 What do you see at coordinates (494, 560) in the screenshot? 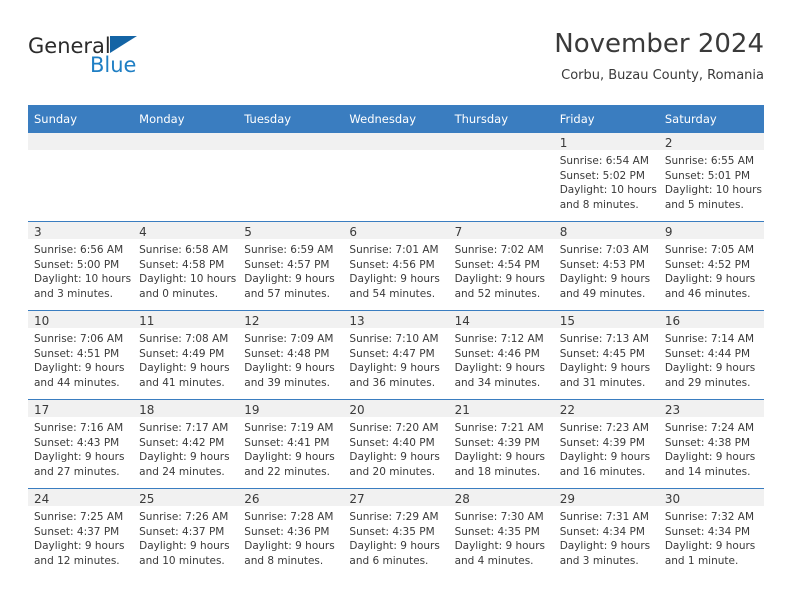
I see `daylight-text-line2: and 4 minutes.` at bounding box center [494, 560].